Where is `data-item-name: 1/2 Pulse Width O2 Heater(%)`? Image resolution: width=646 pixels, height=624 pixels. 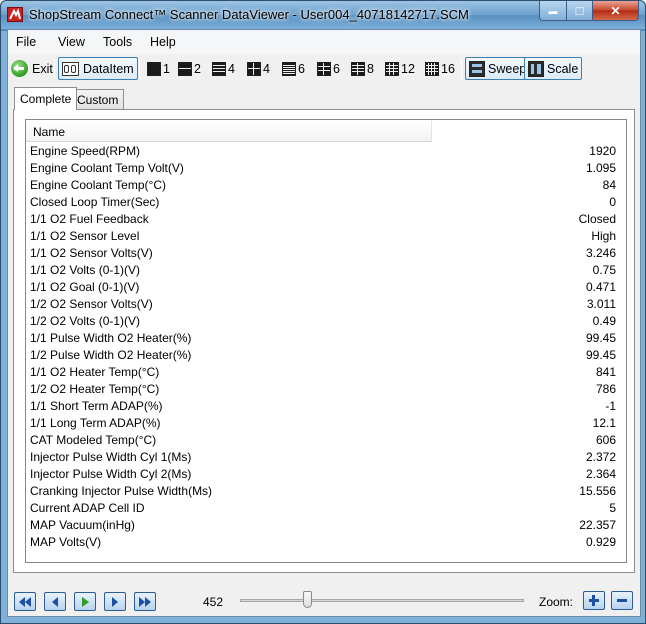 data-item-name: 1/2 Pulse Width O2 Heater(%) is located at coordinates (111, 355).